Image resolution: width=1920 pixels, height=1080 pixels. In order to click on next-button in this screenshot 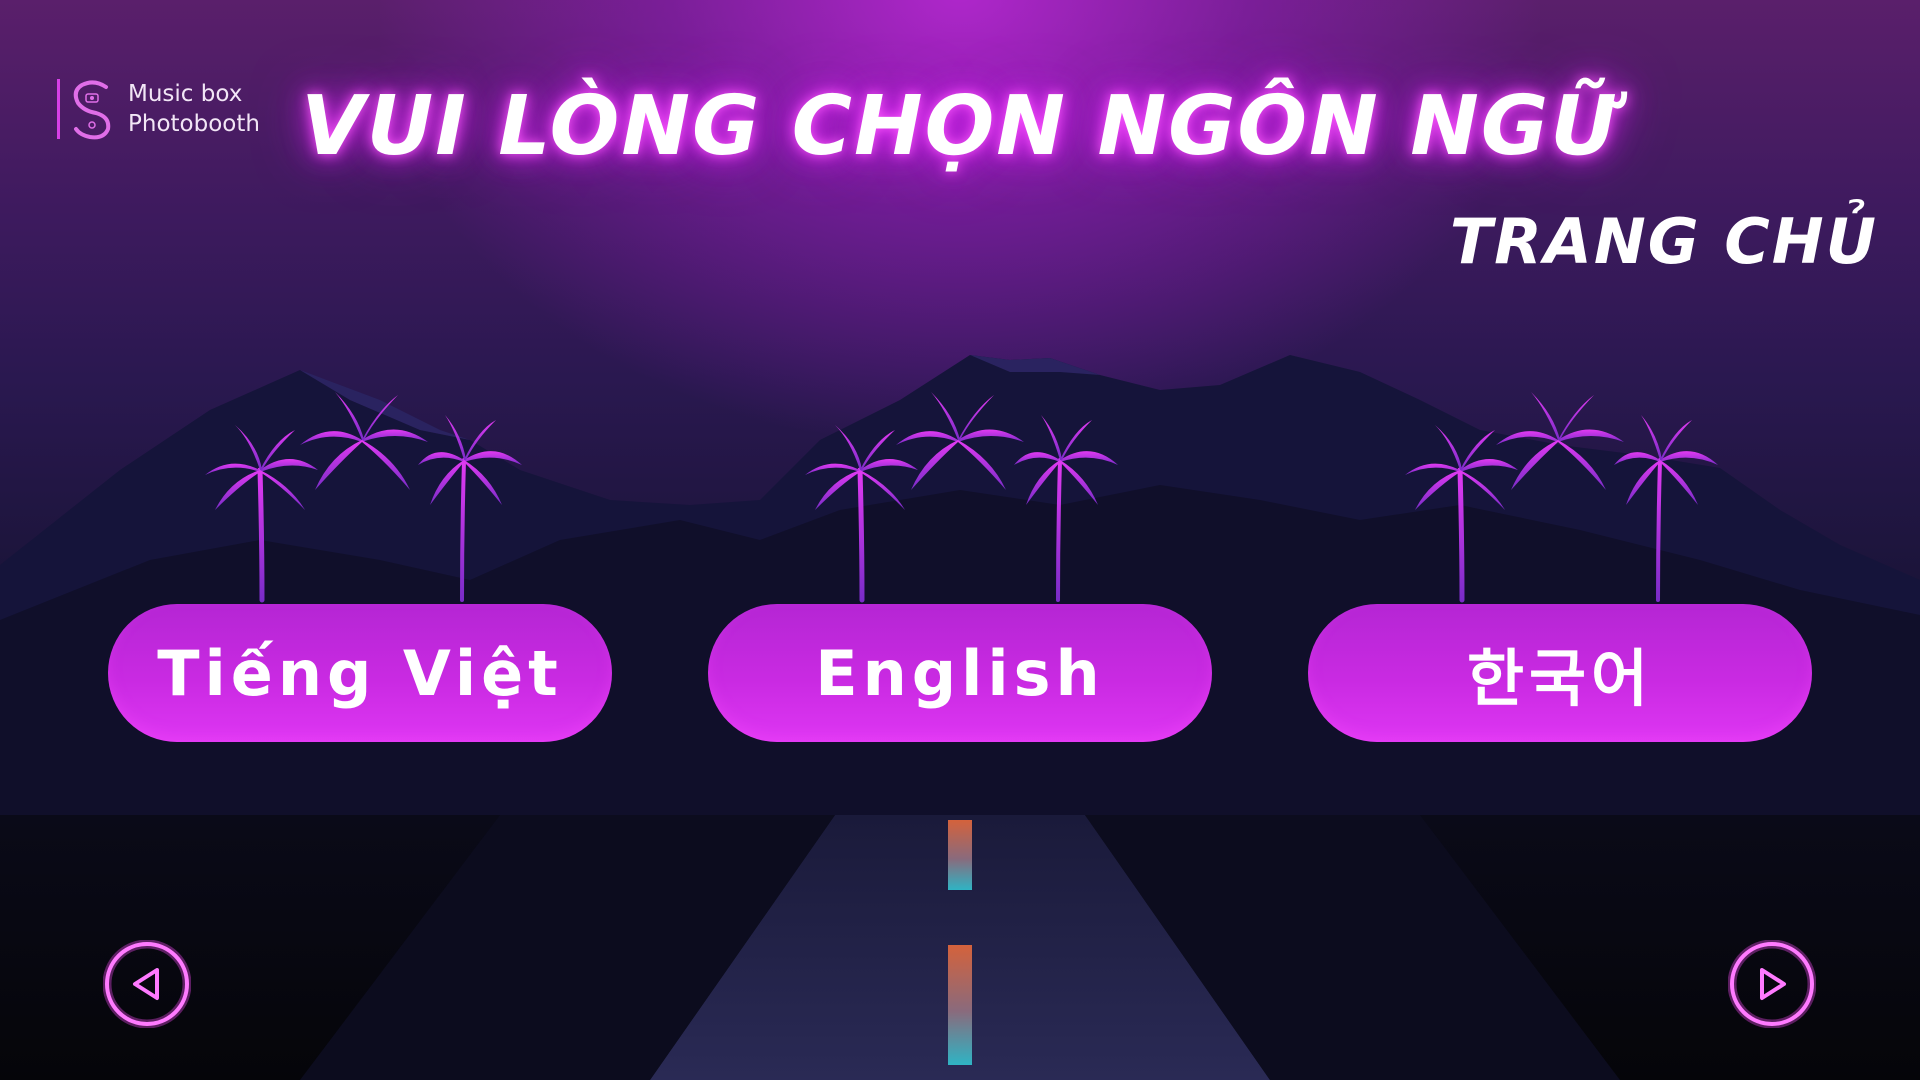, I will do `click(1772, 984)`.